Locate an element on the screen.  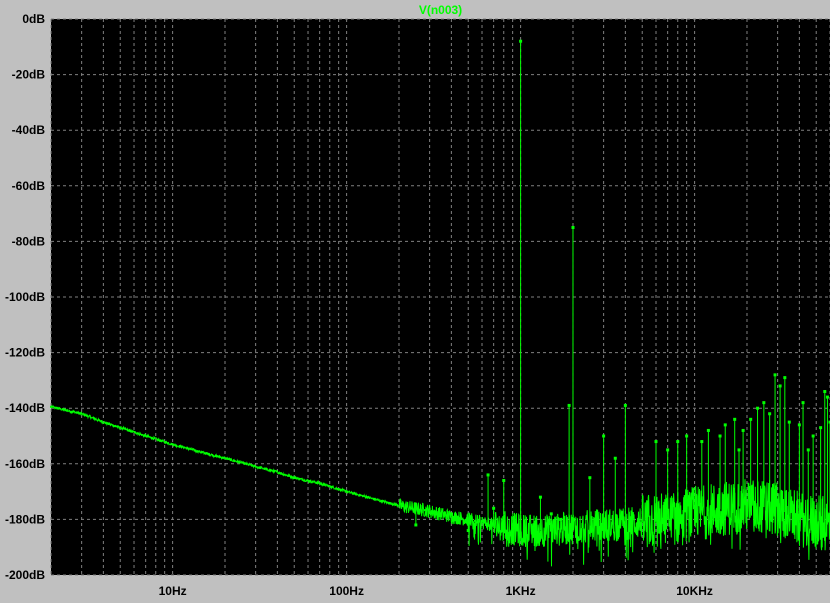
y-tick-label: -140dB is located at coordinates (25, 408).